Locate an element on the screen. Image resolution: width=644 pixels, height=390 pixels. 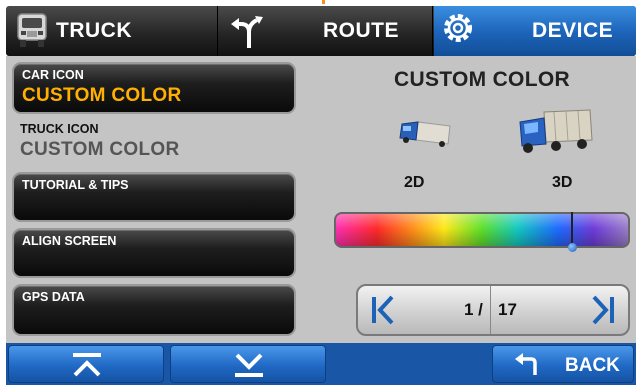
truck-2d-preview-icon is located at coordinates (426, 134).